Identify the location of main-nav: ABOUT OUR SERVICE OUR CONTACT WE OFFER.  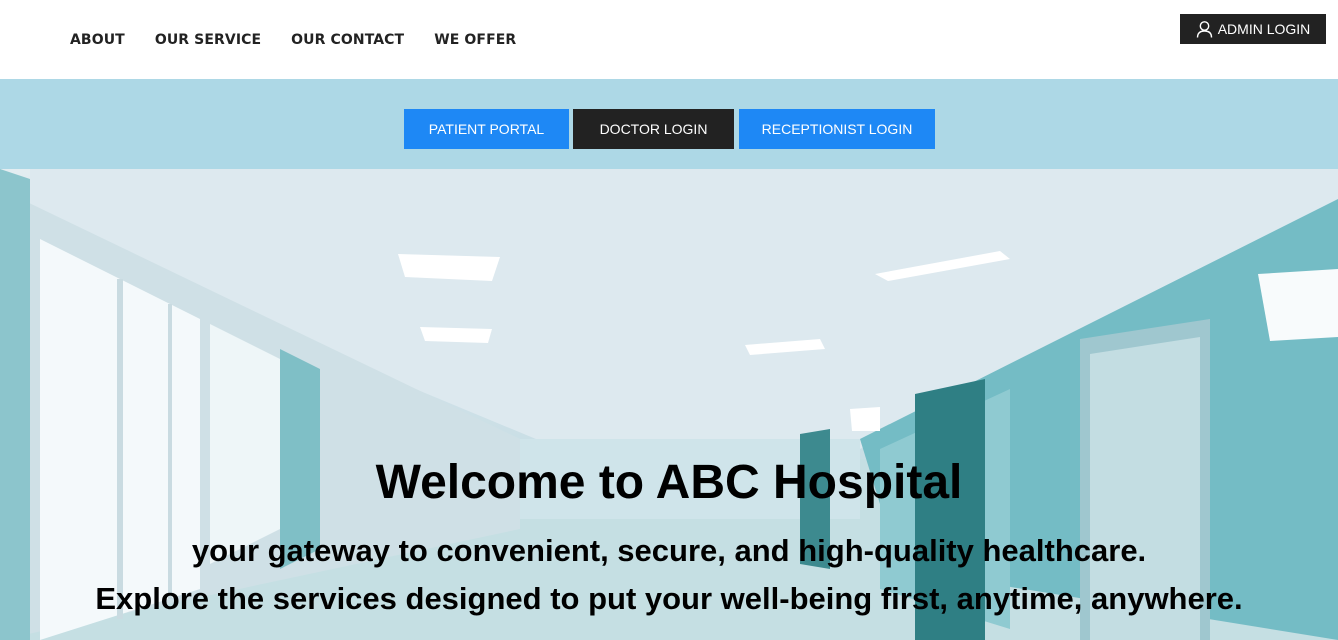
(308, 40).